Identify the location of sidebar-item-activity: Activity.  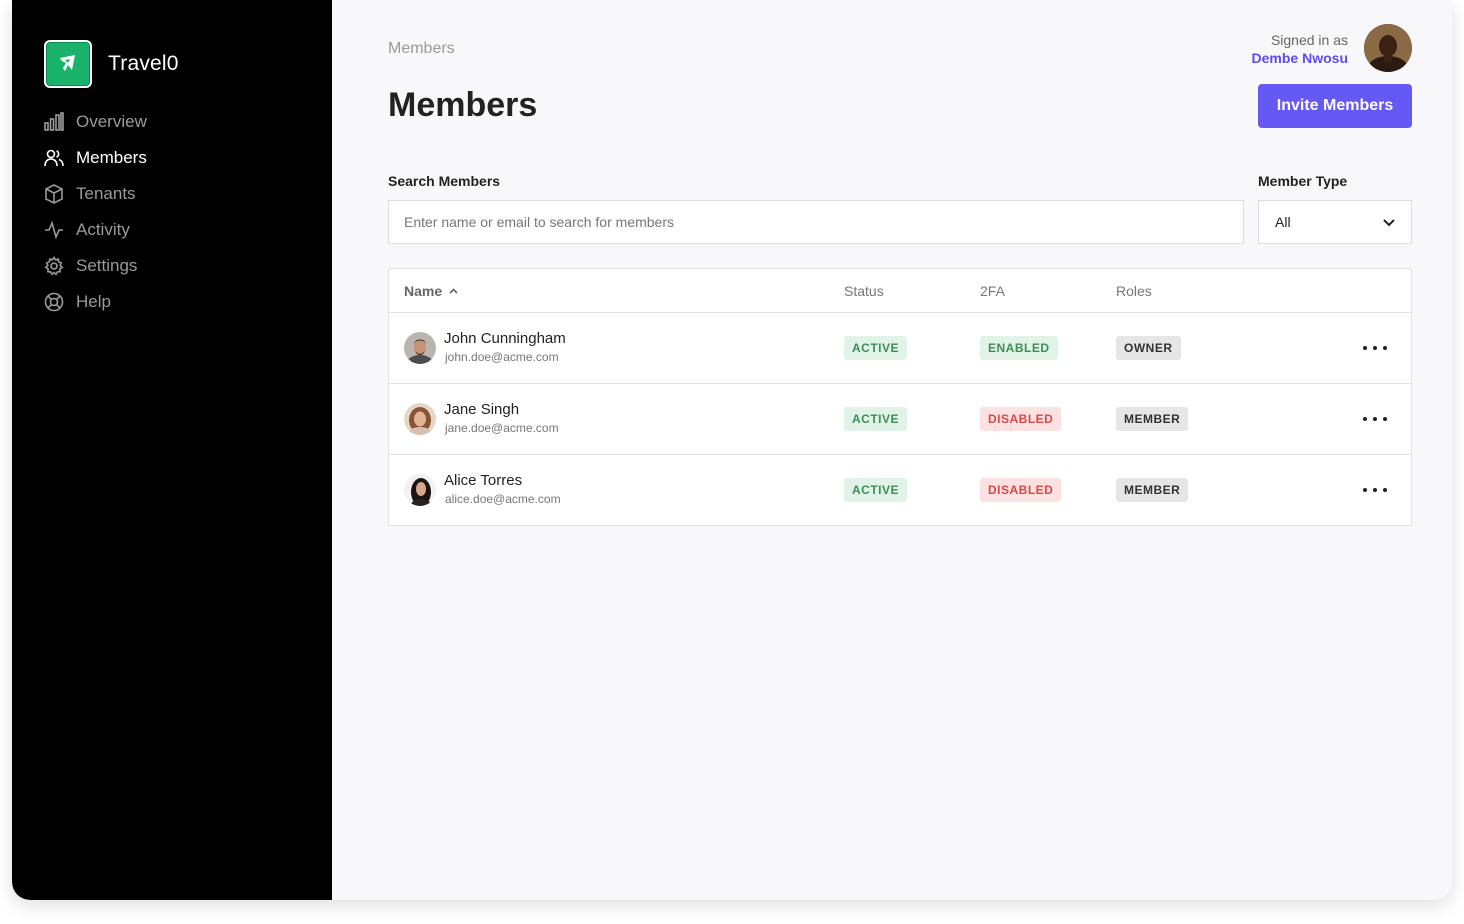
(95, 230).